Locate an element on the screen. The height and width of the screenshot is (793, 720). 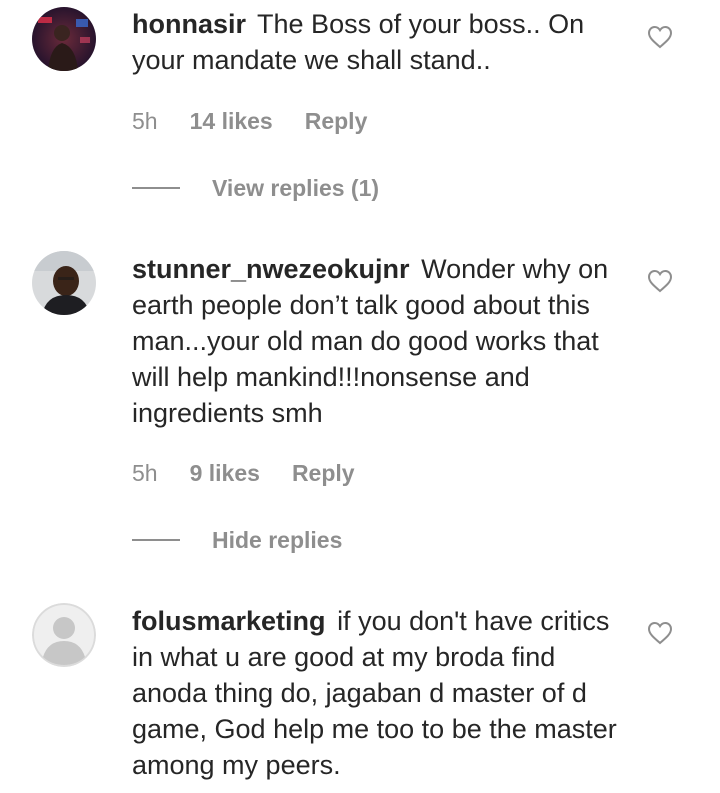
default-avatar-icon is located at coordinates (64, 635).